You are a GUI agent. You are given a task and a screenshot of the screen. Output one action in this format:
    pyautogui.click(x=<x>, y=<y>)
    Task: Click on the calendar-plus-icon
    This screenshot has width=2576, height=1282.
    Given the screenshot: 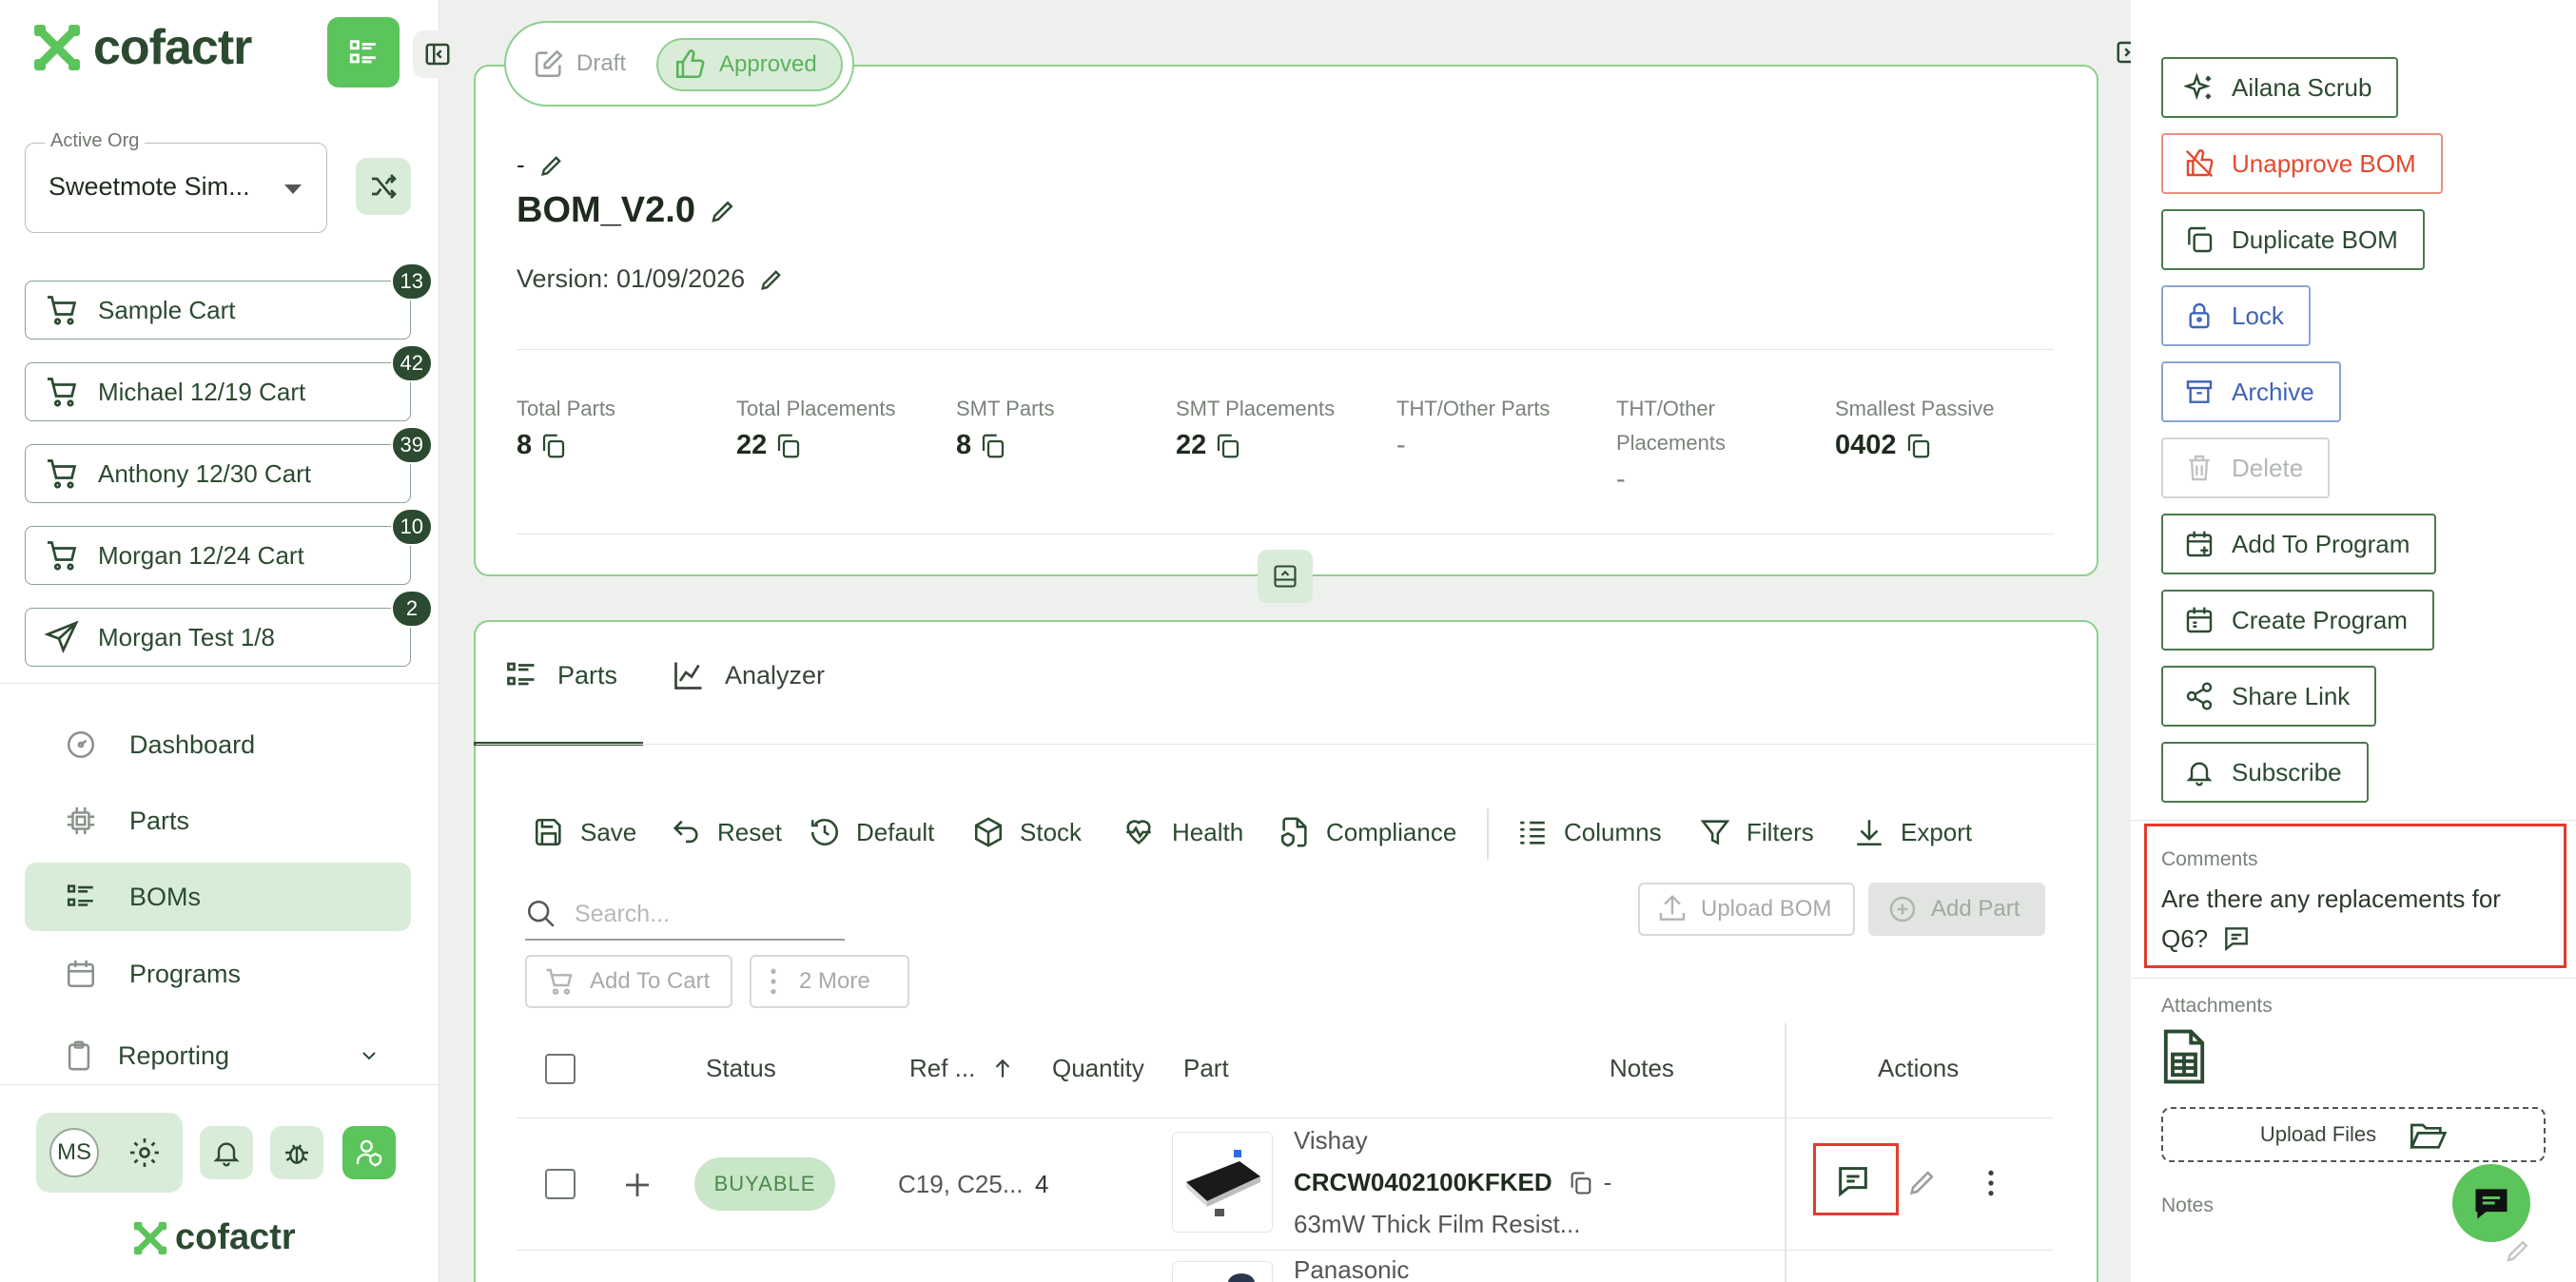 What is the action you would take?
    pyautogui.click(x=2199, y=544)
    